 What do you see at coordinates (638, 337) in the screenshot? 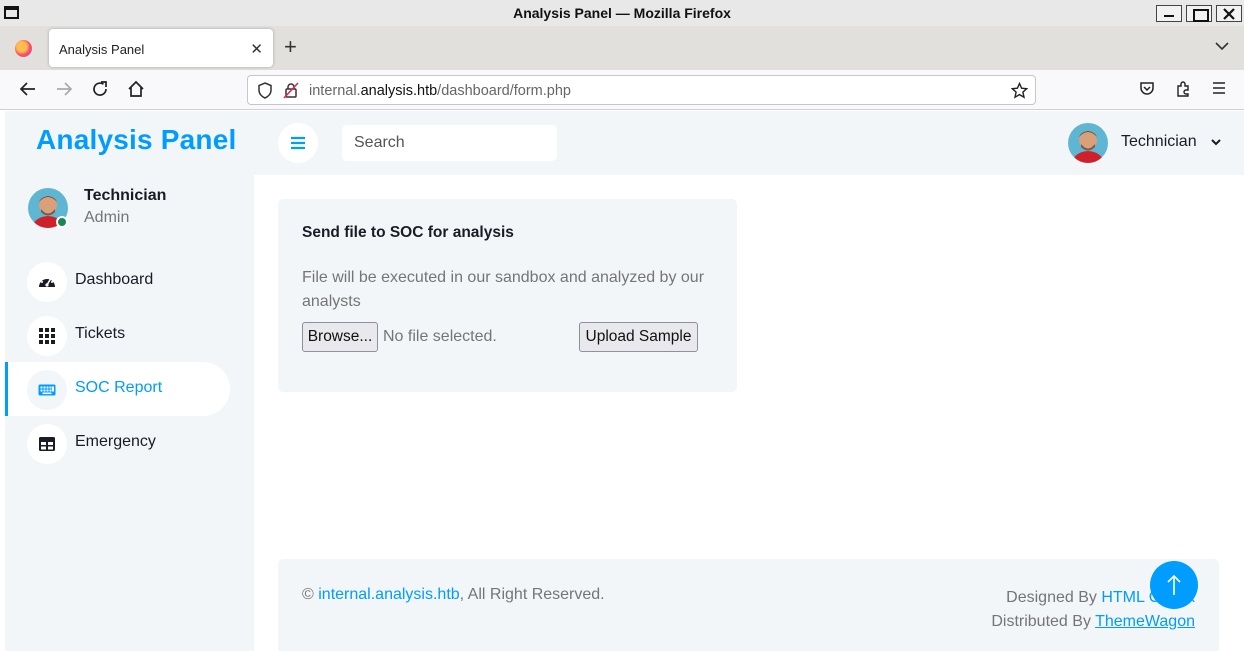
I see `upload-sample-button: Upload Sample` at bounding box center [638, 337].